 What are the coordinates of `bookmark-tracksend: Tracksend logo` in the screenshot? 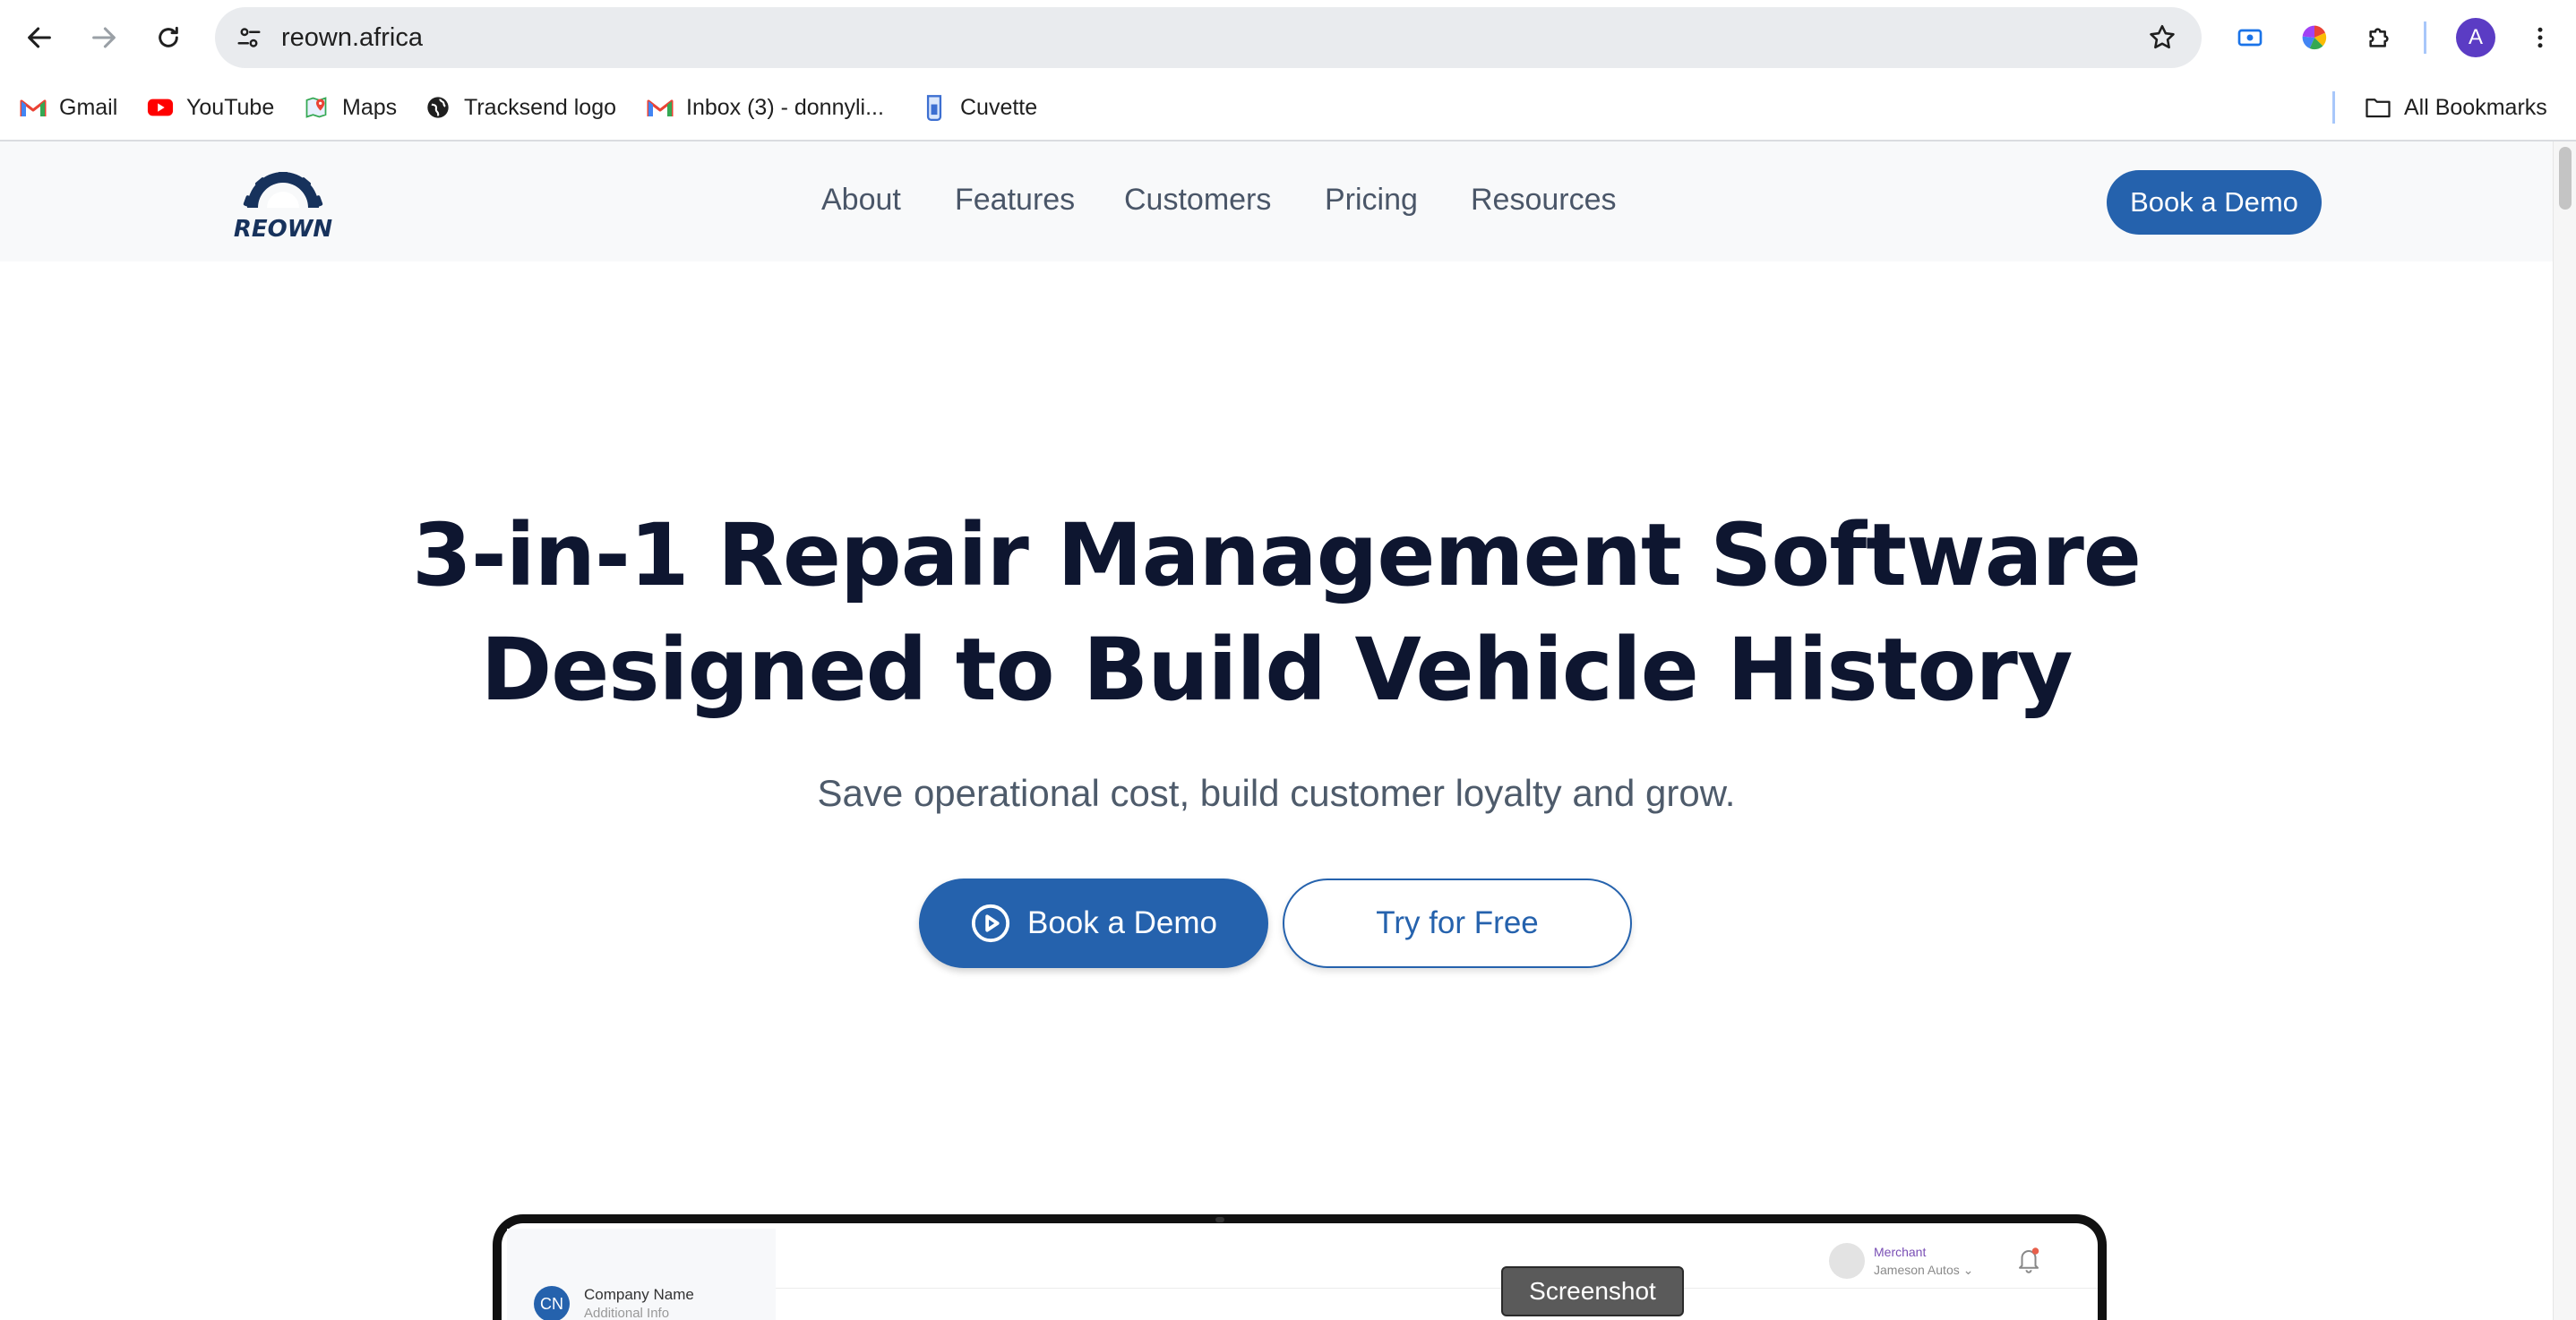 It's located at (520, 108).